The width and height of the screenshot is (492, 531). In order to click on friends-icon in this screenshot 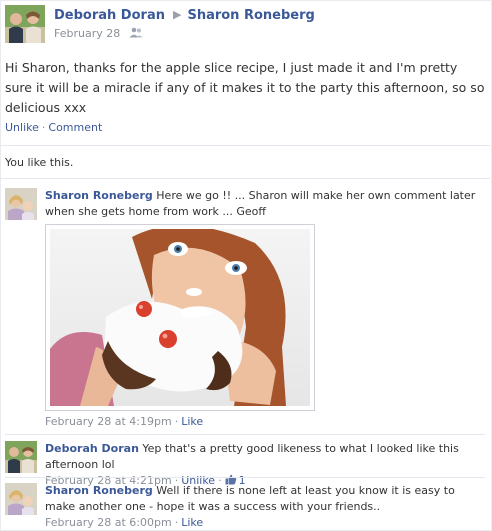, I will do `click(136, 32)`.